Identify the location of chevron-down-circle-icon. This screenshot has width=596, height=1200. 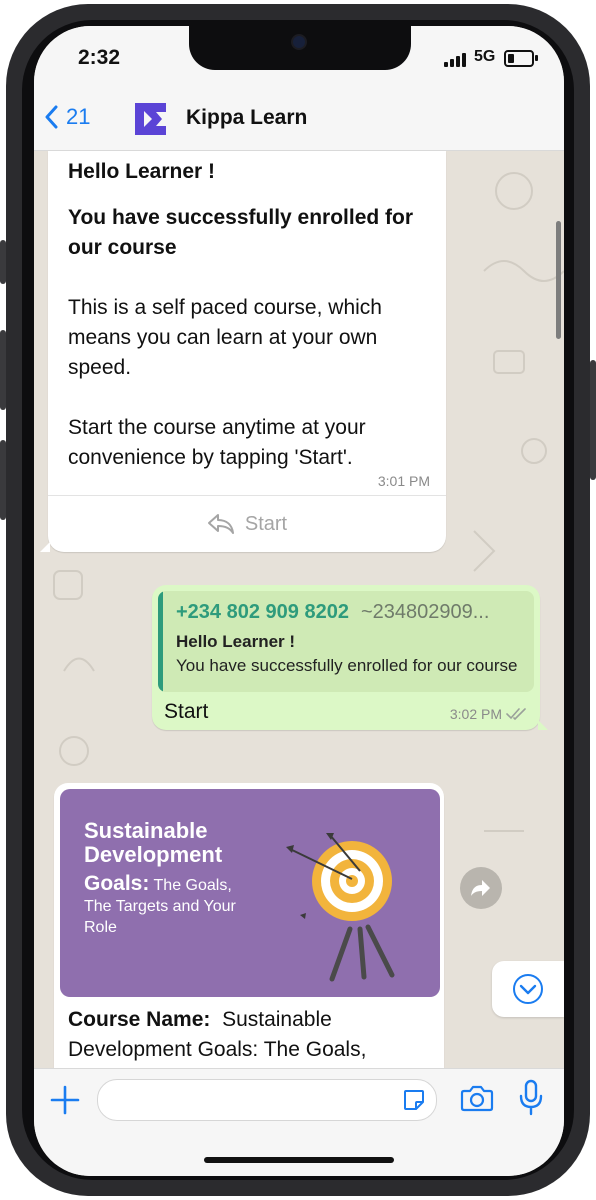
(528, 989).